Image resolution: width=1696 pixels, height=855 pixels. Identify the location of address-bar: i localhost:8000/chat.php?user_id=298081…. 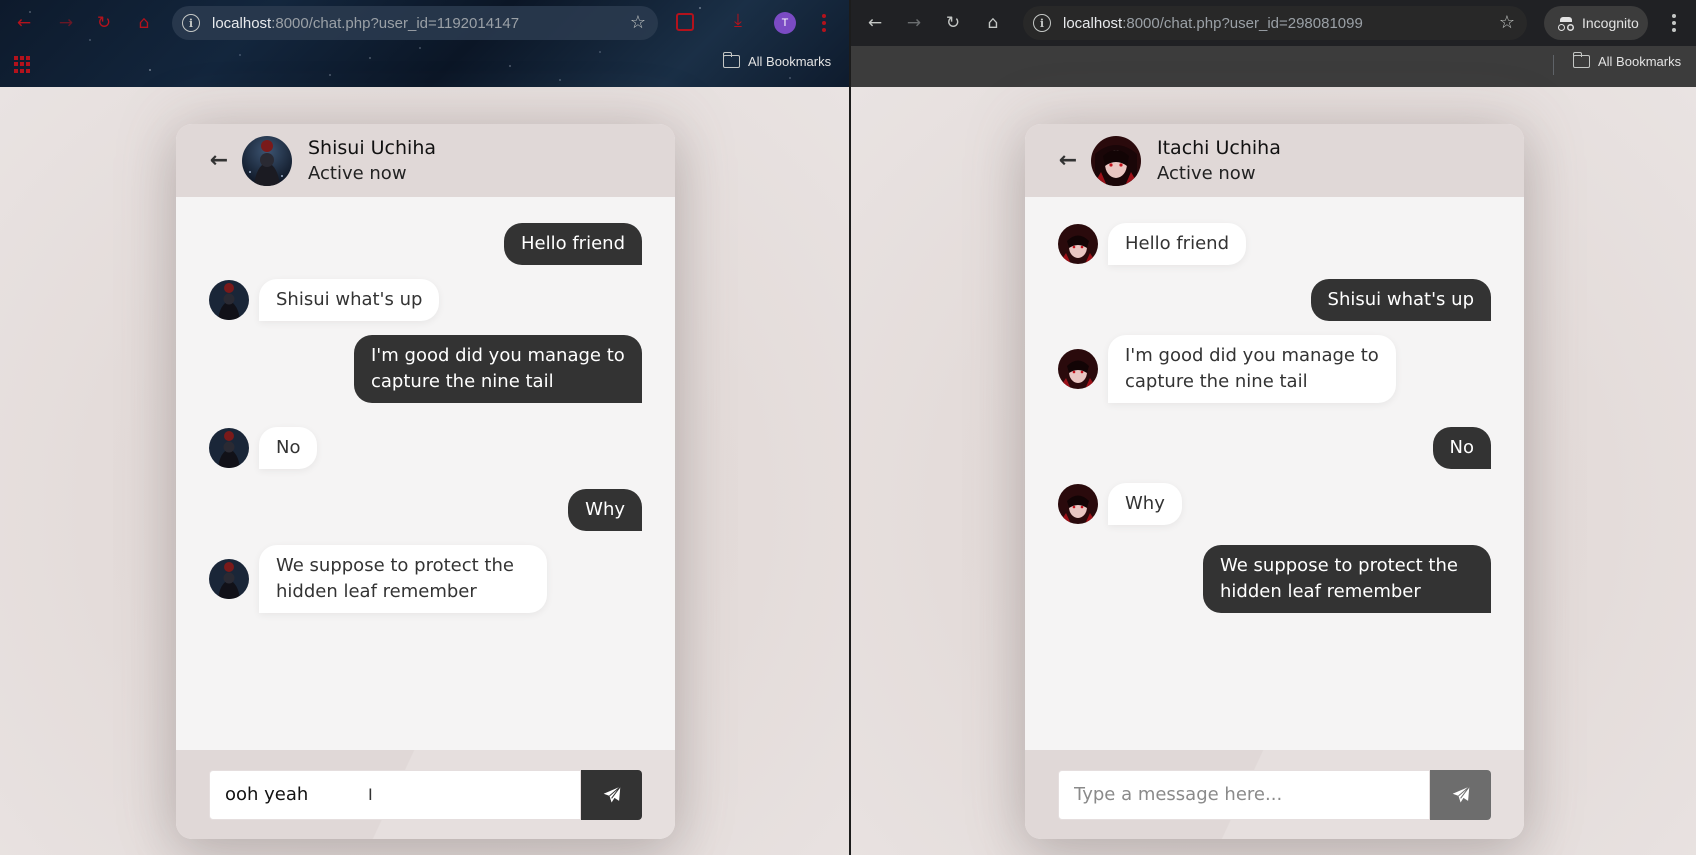
(1275, 23).